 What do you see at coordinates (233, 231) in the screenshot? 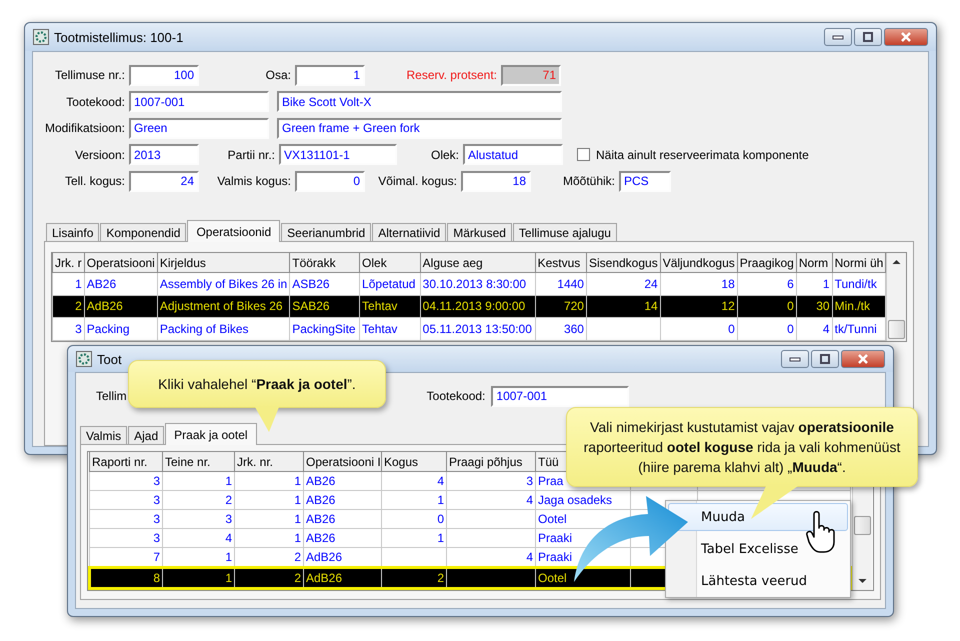
I see `tab: Operatsioonid` at bounding box center [233, 231].